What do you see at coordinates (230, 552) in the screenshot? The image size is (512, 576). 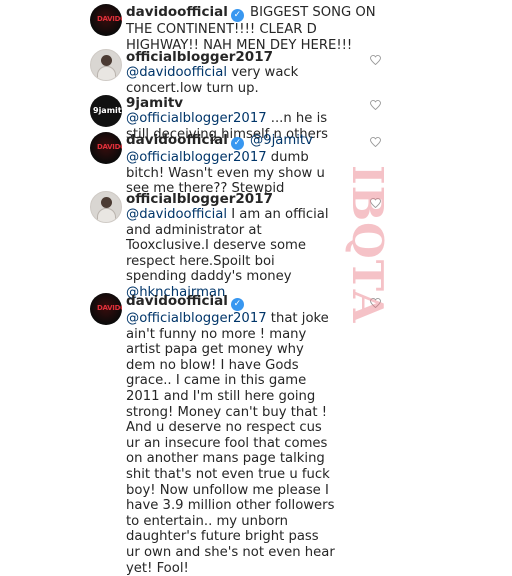 I see `comment-text: ur own and she's not even hear` at bounding box center [230, 552].